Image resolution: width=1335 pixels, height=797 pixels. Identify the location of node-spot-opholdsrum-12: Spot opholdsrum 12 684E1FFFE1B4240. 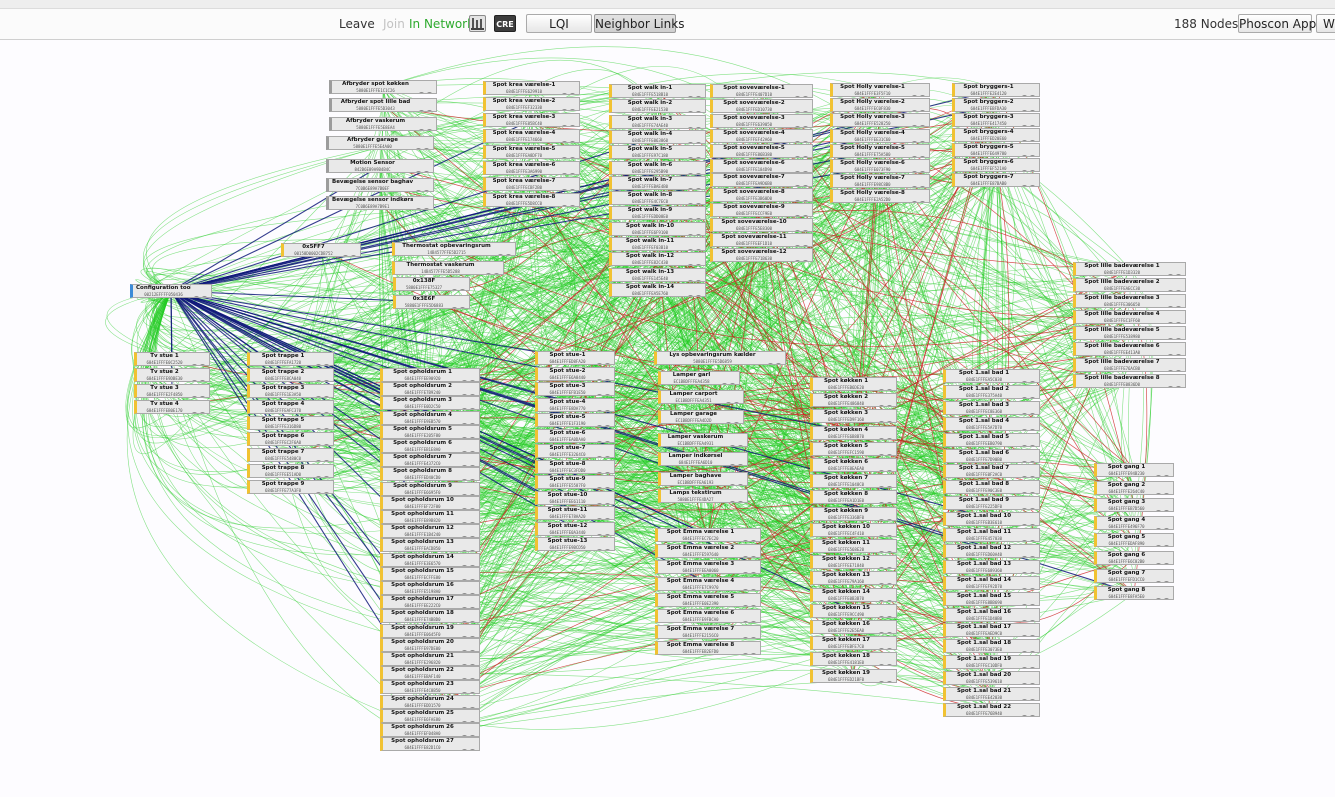
(430, 531).